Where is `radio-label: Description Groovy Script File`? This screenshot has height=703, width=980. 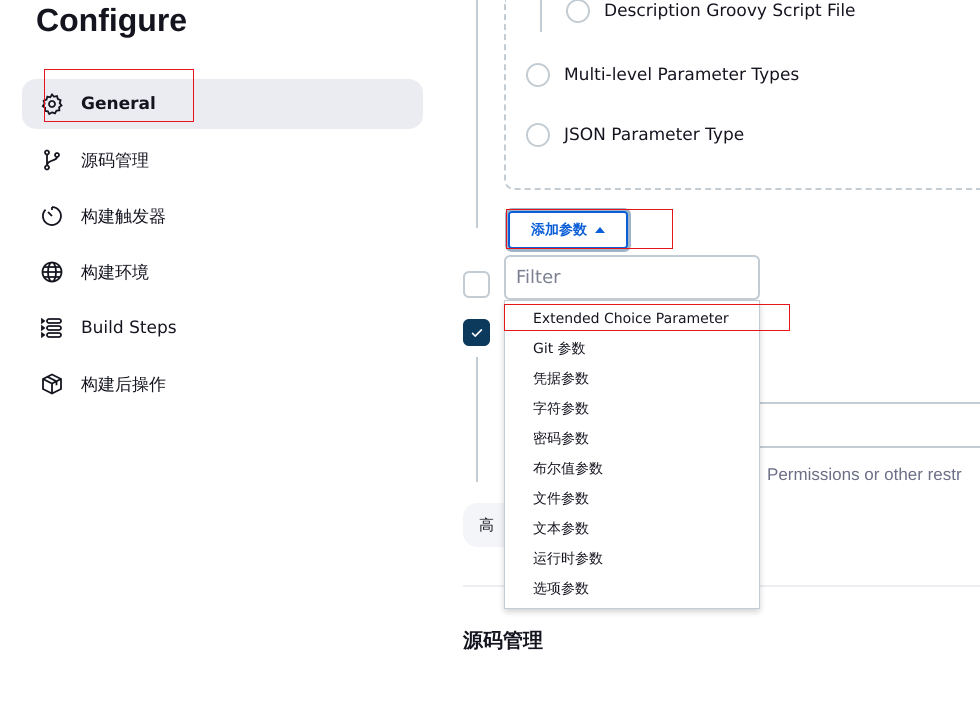
radio-label: Description Groovy Script File is located at coordinates (730, 11).